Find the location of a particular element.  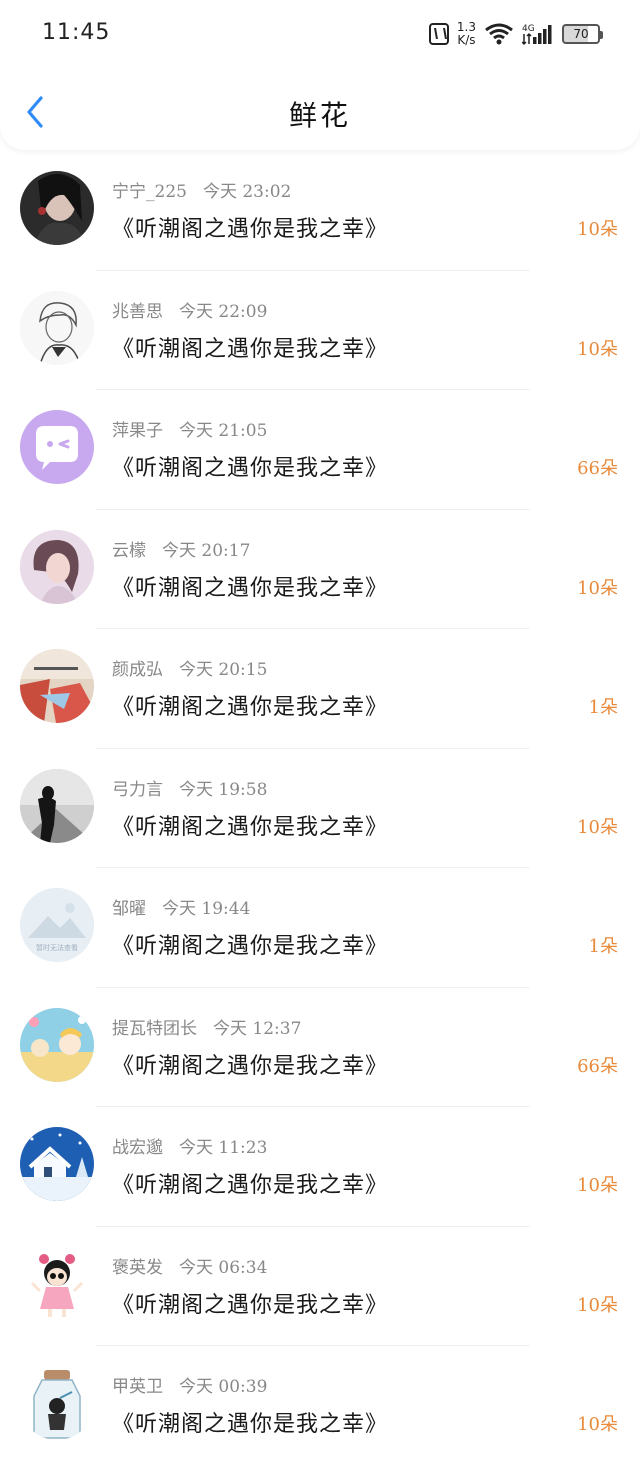

list-item: 暂时无法查看 邹曜 今天 19:44 《听潮阁之遇你是我之幸》 1朵 is located at coordinates (320, 928).